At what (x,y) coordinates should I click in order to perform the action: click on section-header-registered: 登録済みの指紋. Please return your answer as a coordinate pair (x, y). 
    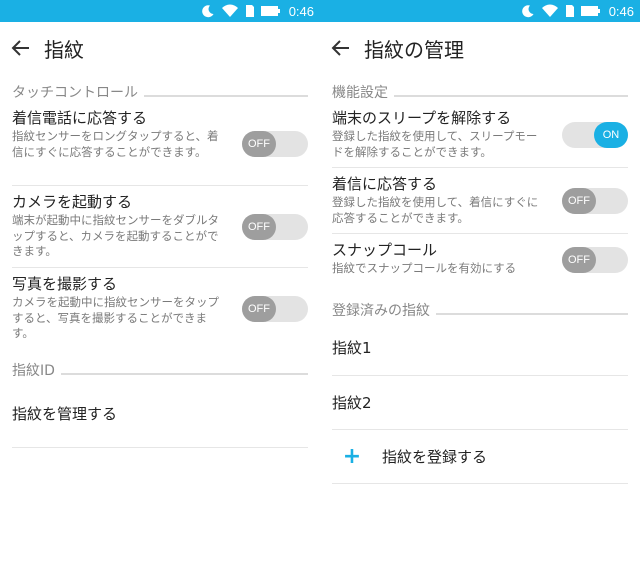
    Looking at the image, I should click on (480, 303).